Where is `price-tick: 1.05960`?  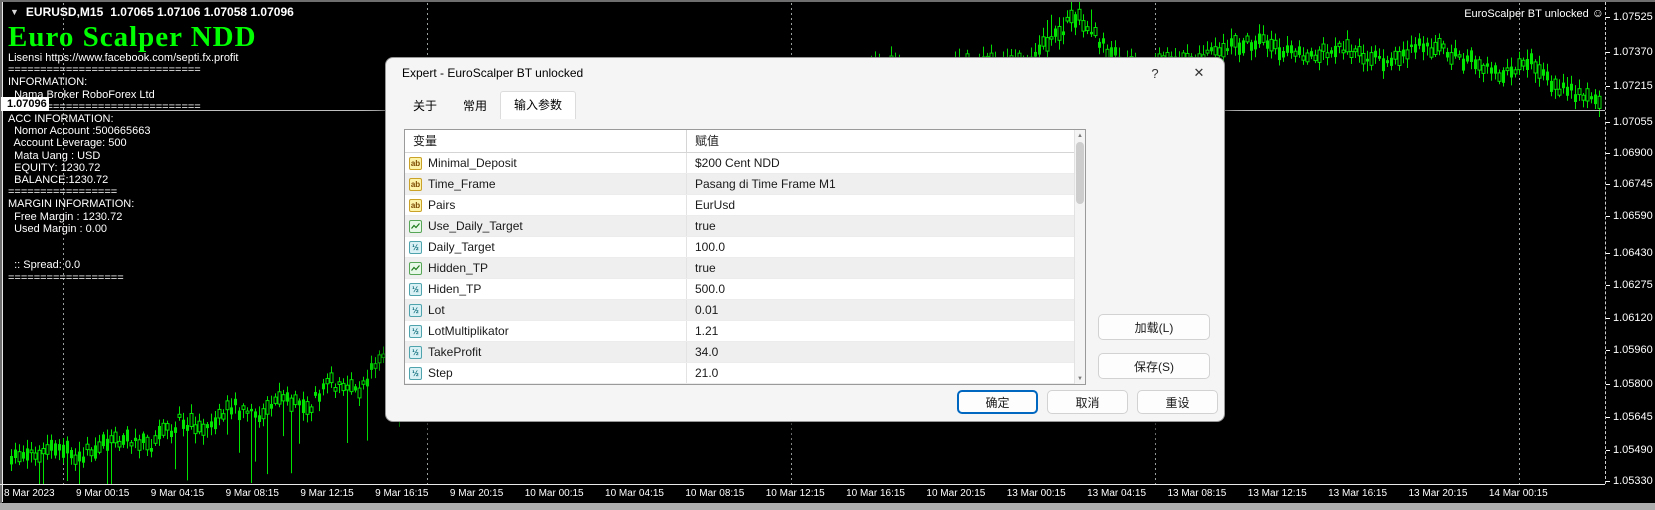
price-tick: 1.05960 is located at coordinates (1629, 350).